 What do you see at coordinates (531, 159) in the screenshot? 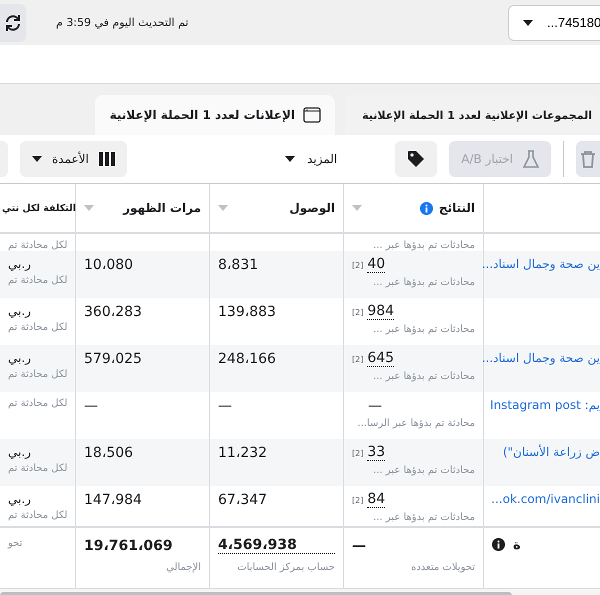
I see `flask-icon` at bounding box center [531, 159].